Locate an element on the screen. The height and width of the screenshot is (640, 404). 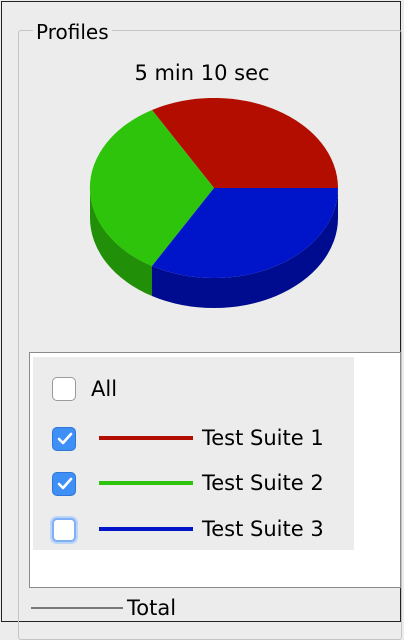
total-label: Total is located at coordinates (152, 608).